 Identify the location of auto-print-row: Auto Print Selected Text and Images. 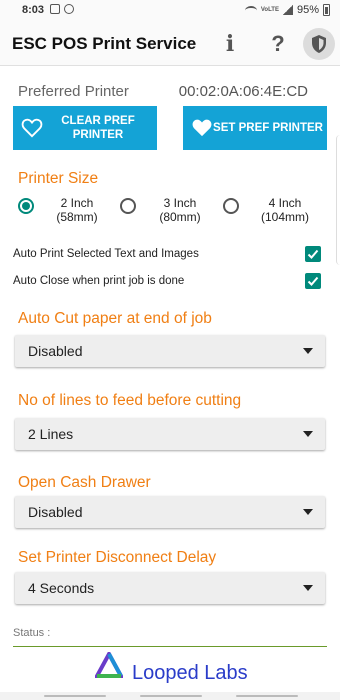
(170, 255).